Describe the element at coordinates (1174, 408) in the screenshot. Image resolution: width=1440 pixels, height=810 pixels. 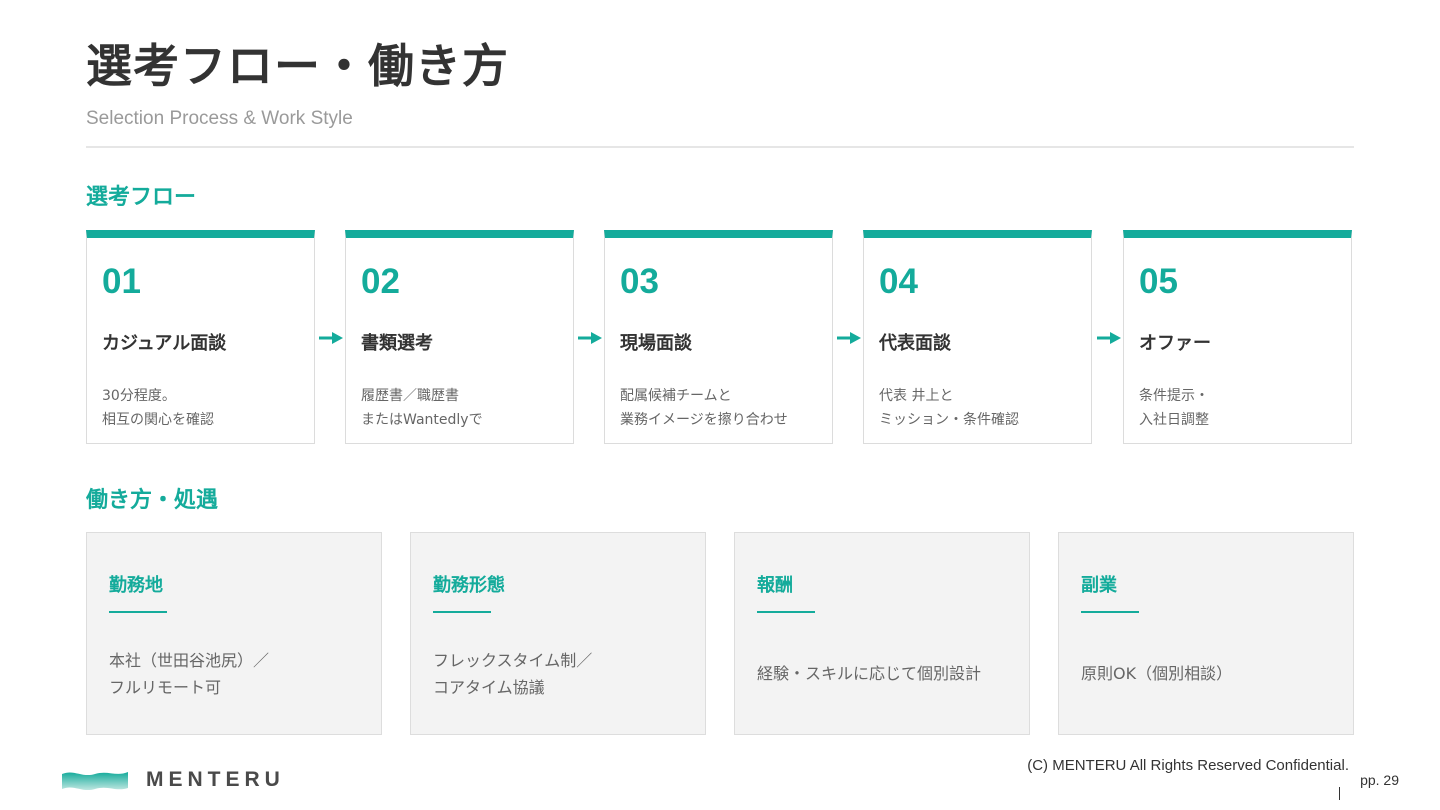
I see `step-description: 条件提示・ 入社日調整` at that location.